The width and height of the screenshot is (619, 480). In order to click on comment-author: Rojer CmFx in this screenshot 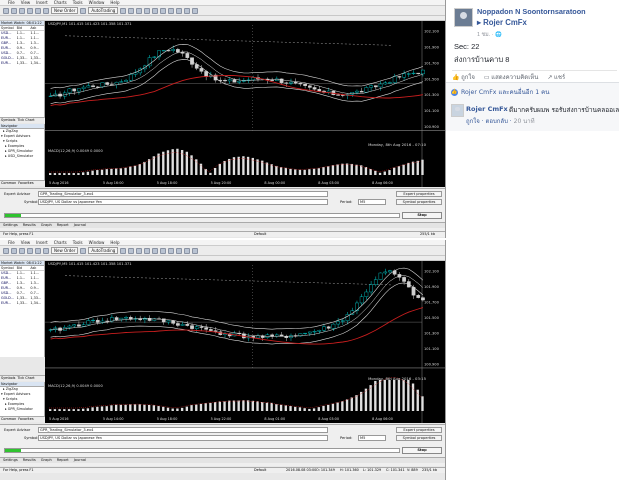, I will do `click(487, 109)`.